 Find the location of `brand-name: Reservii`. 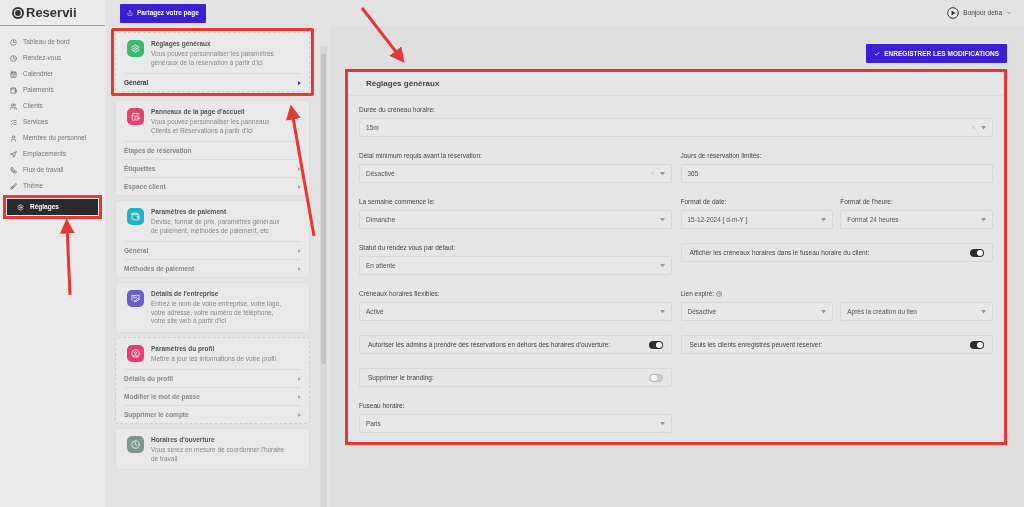

brand-name: Reservii is located at coordinates (51, 12).